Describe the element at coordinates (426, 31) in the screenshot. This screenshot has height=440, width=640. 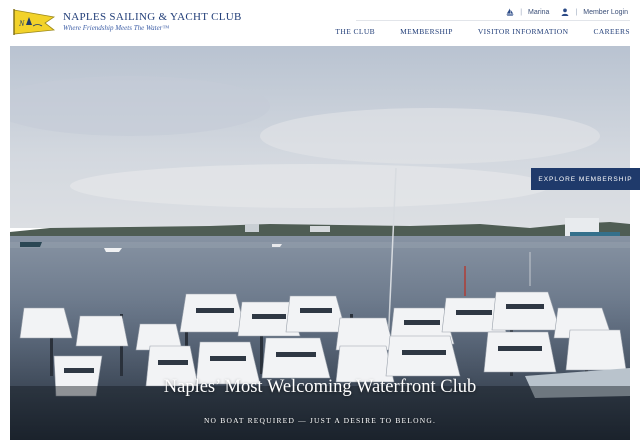
I see `nav-item-membership: MEMBERSHIP` at that location.